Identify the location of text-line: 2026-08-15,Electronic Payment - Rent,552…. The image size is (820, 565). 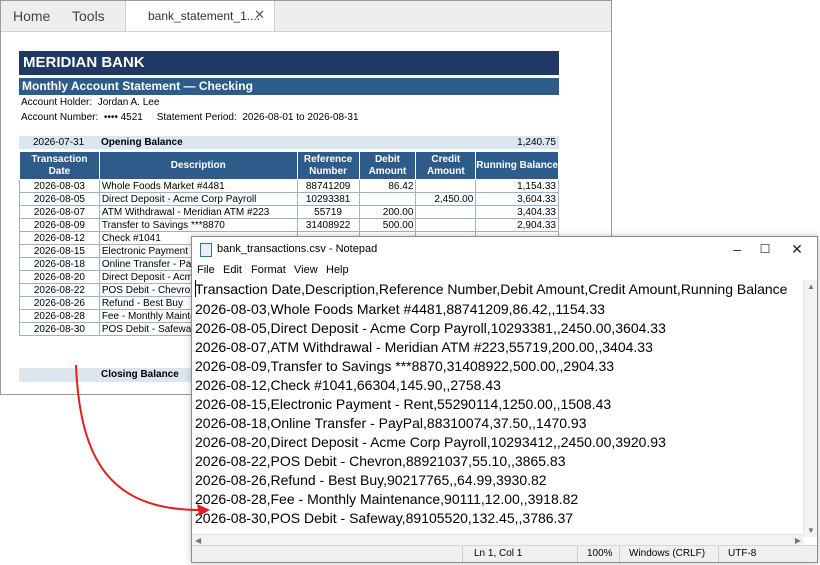
(403, 404).